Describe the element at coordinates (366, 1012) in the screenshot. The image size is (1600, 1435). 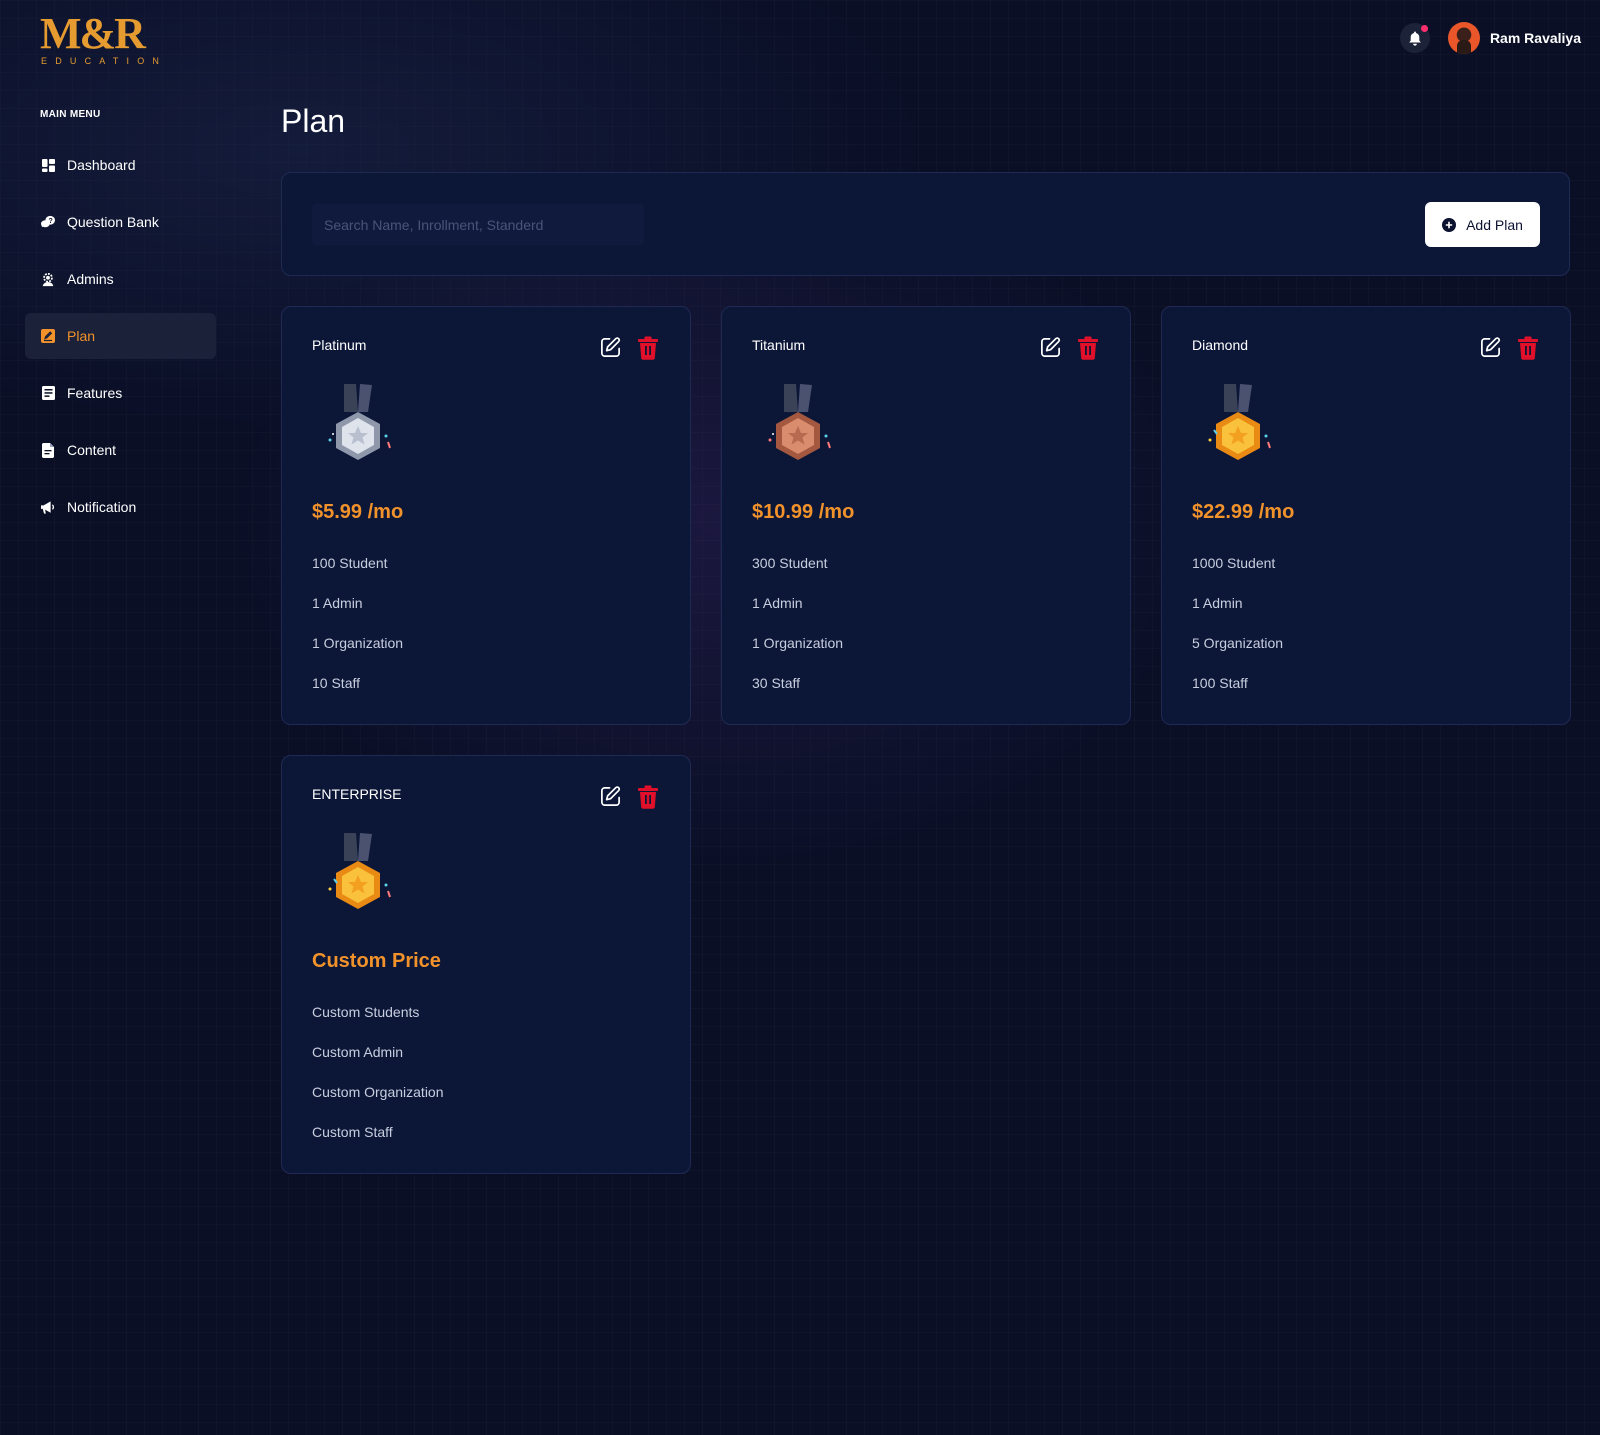
I see `feature-item: Custom Students` at that location.